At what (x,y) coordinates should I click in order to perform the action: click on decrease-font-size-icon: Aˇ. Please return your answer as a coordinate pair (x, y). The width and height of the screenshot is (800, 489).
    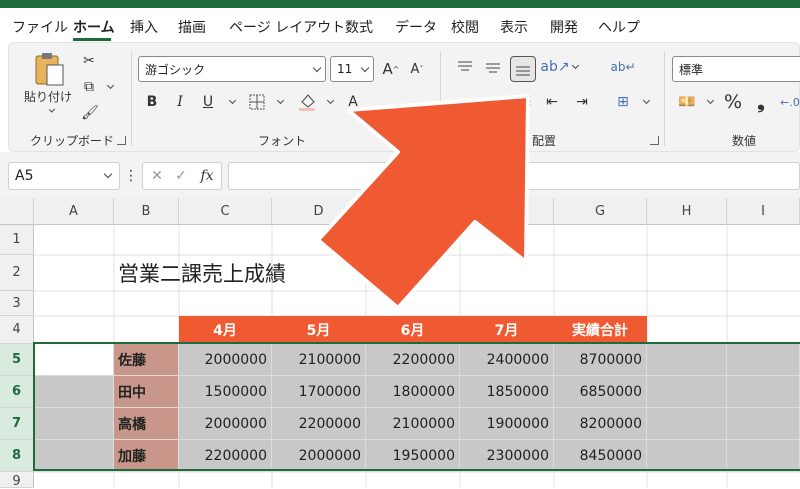
    Looking at the image, I should click on (417, 69).